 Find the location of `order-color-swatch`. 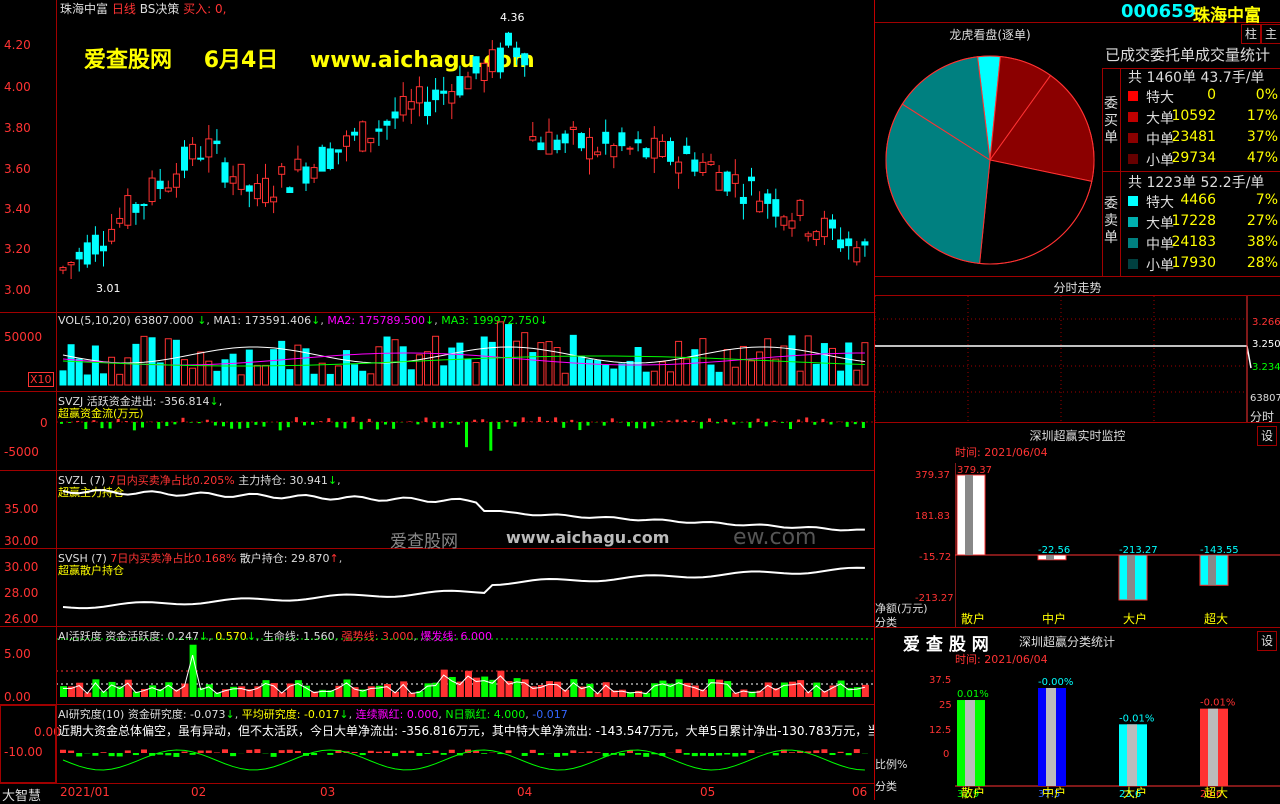

order-color-swatch is located at coordinates (1133, 264).